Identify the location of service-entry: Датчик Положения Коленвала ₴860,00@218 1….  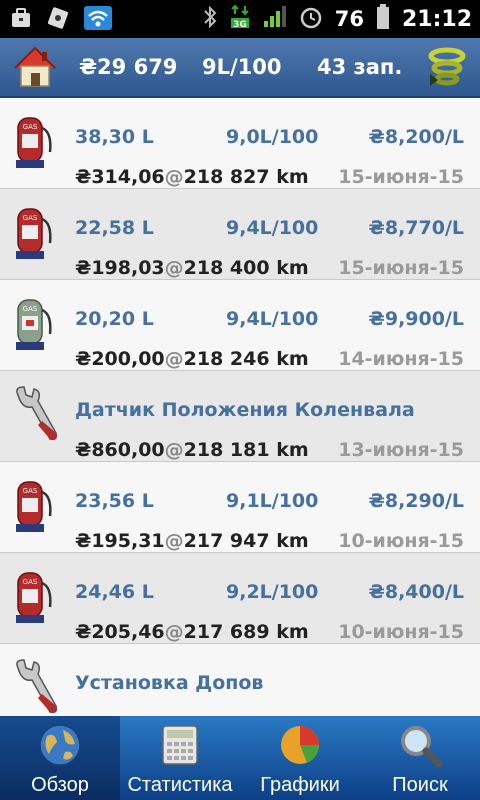
(240, 416).